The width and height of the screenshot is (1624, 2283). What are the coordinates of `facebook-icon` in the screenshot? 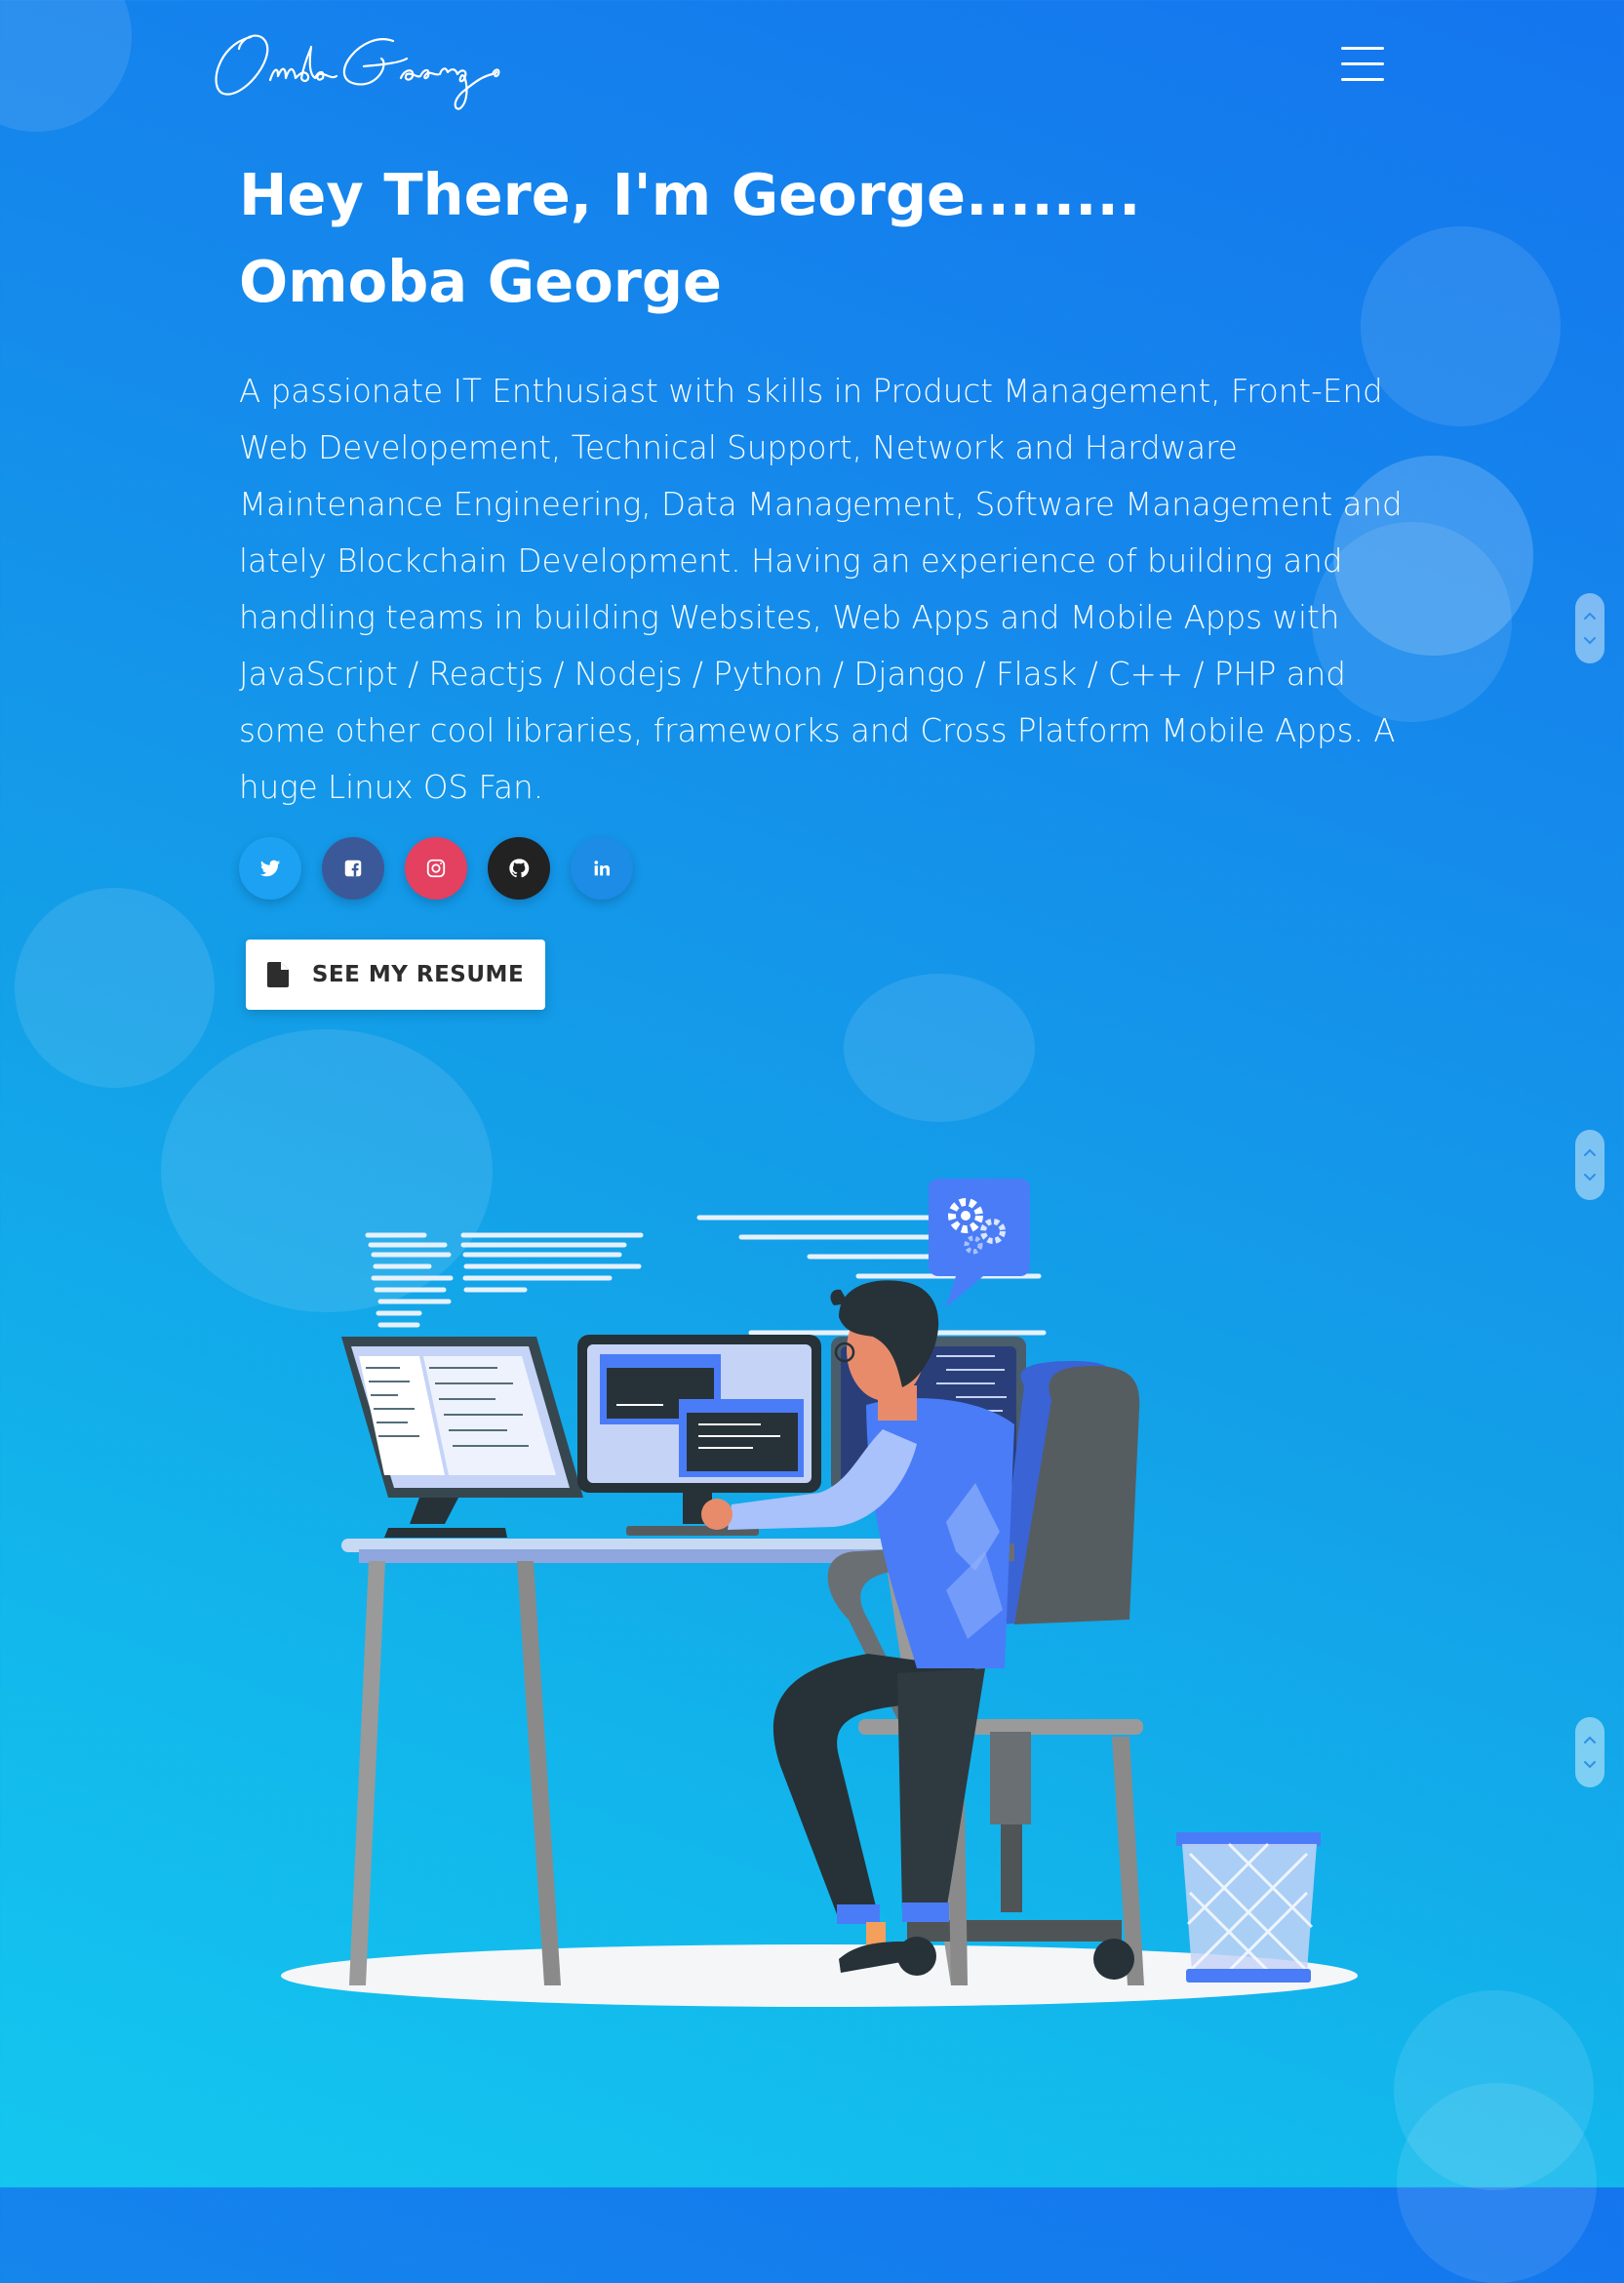 It's located at (353, 868).